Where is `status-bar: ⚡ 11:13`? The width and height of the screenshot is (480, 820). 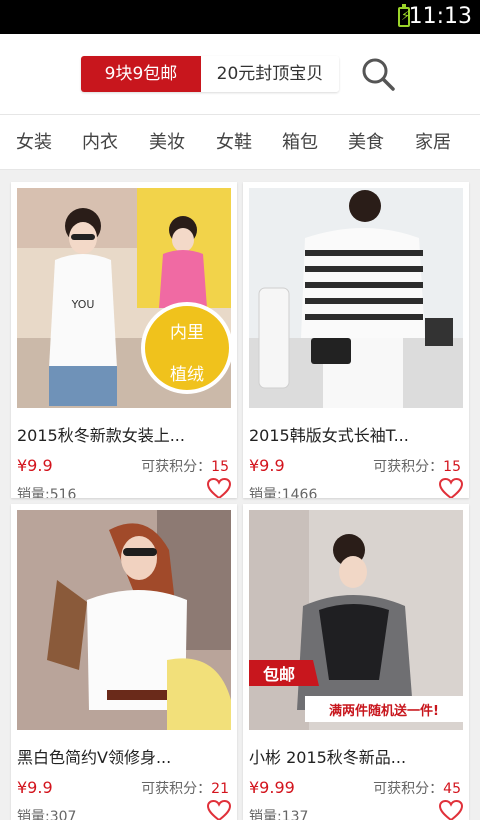 status-bar: ⚡ 11:13 is located at coordinates (240, 17).